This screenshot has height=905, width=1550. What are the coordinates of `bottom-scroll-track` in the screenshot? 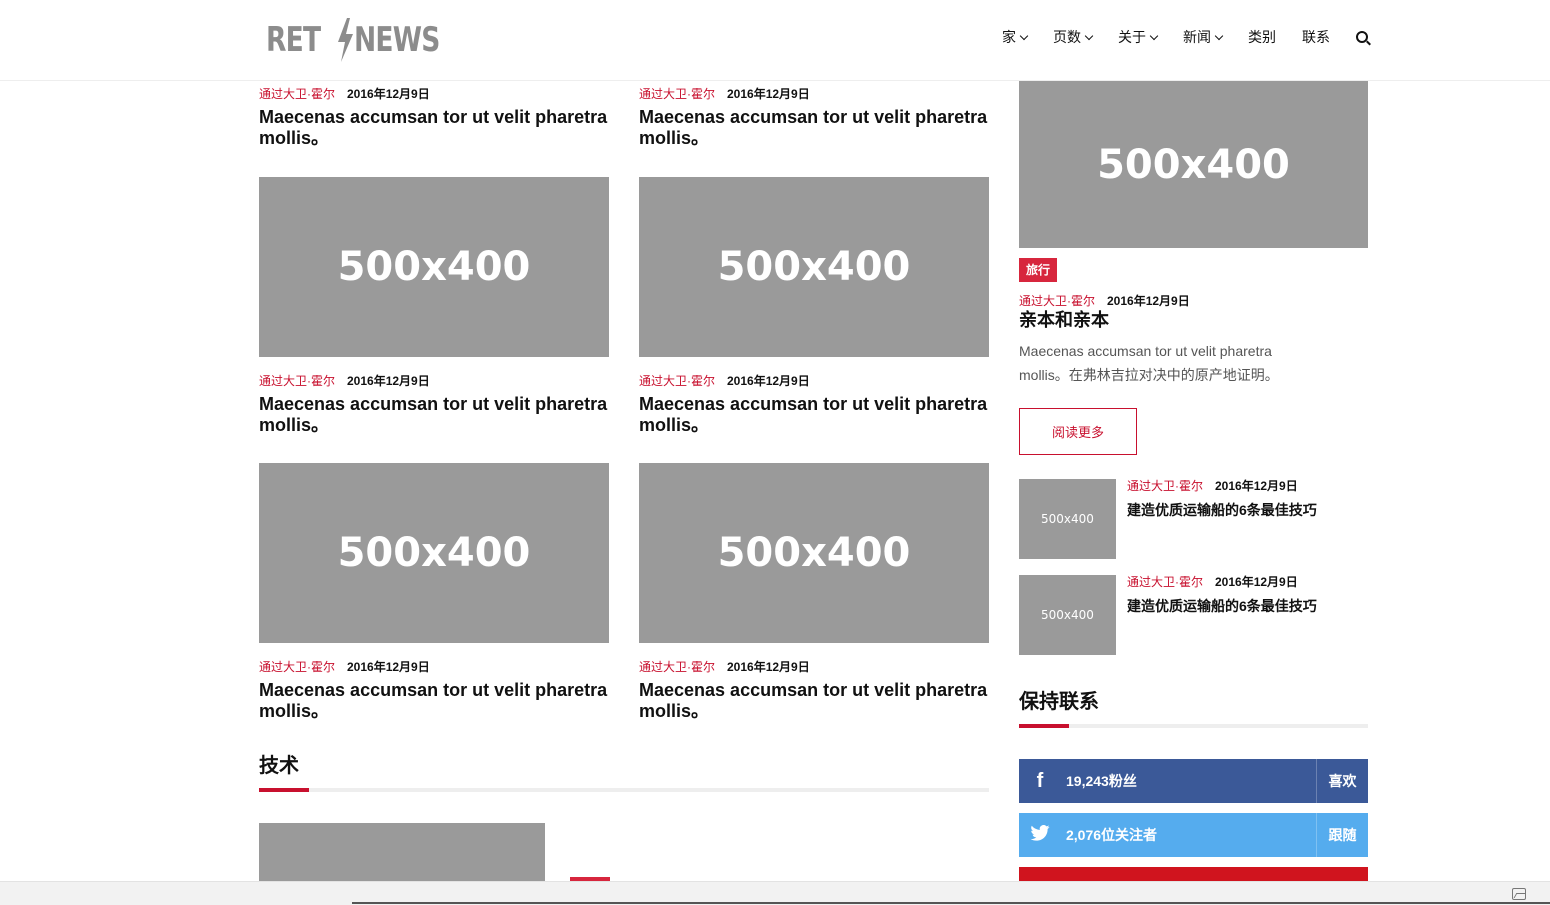 It's located at (951, 903).